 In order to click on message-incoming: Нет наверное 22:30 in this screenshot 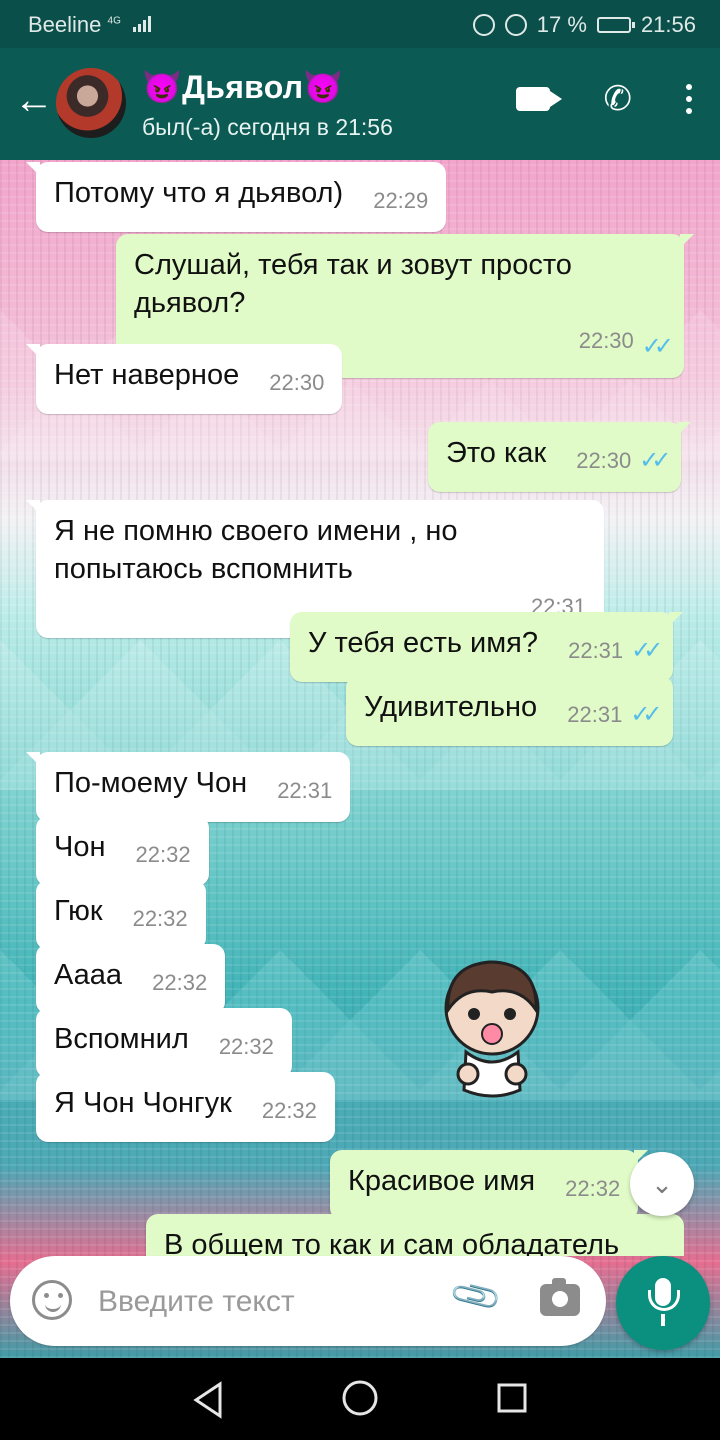, I will do `click(184, 379)`.